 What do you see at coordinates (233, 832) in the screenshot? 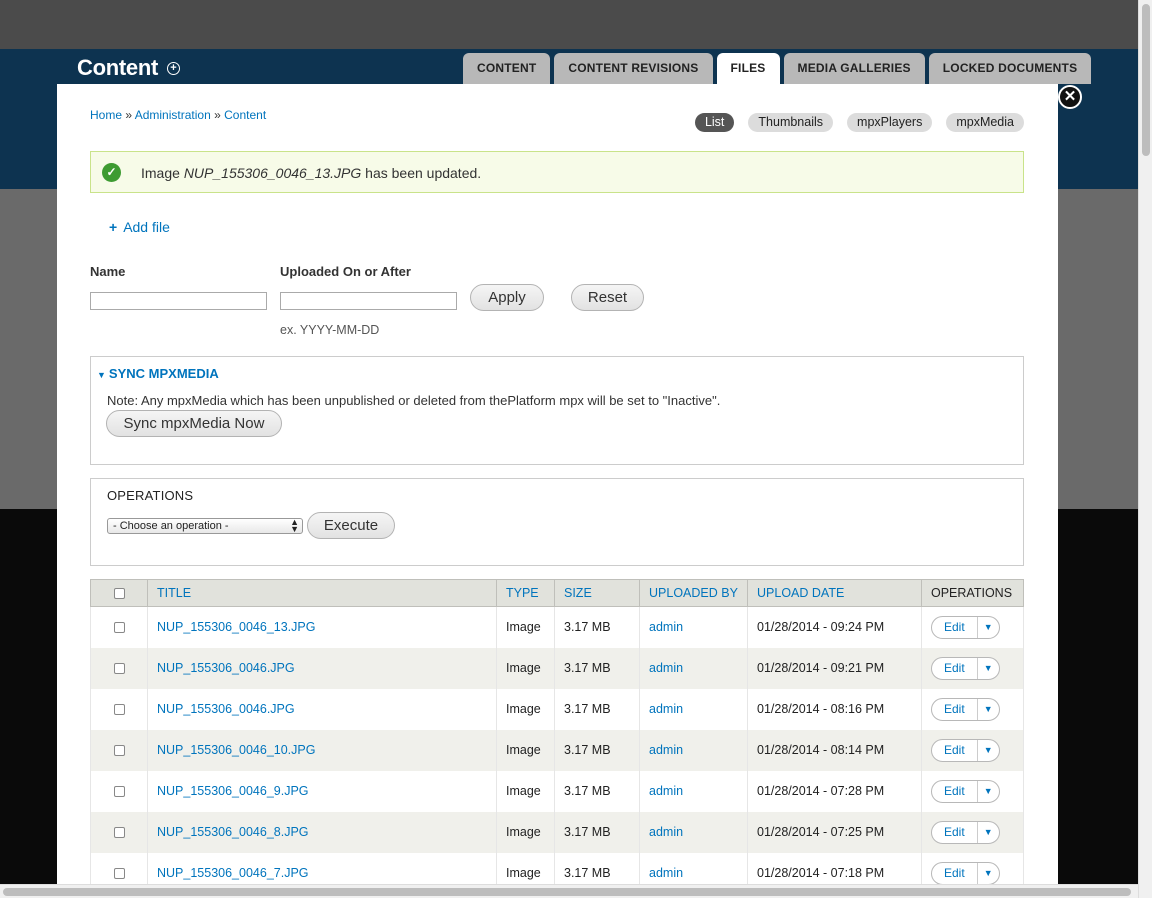
I see `file-title-link: NUP_155306_0046_8.JPG` at bounding box center [233, 832].